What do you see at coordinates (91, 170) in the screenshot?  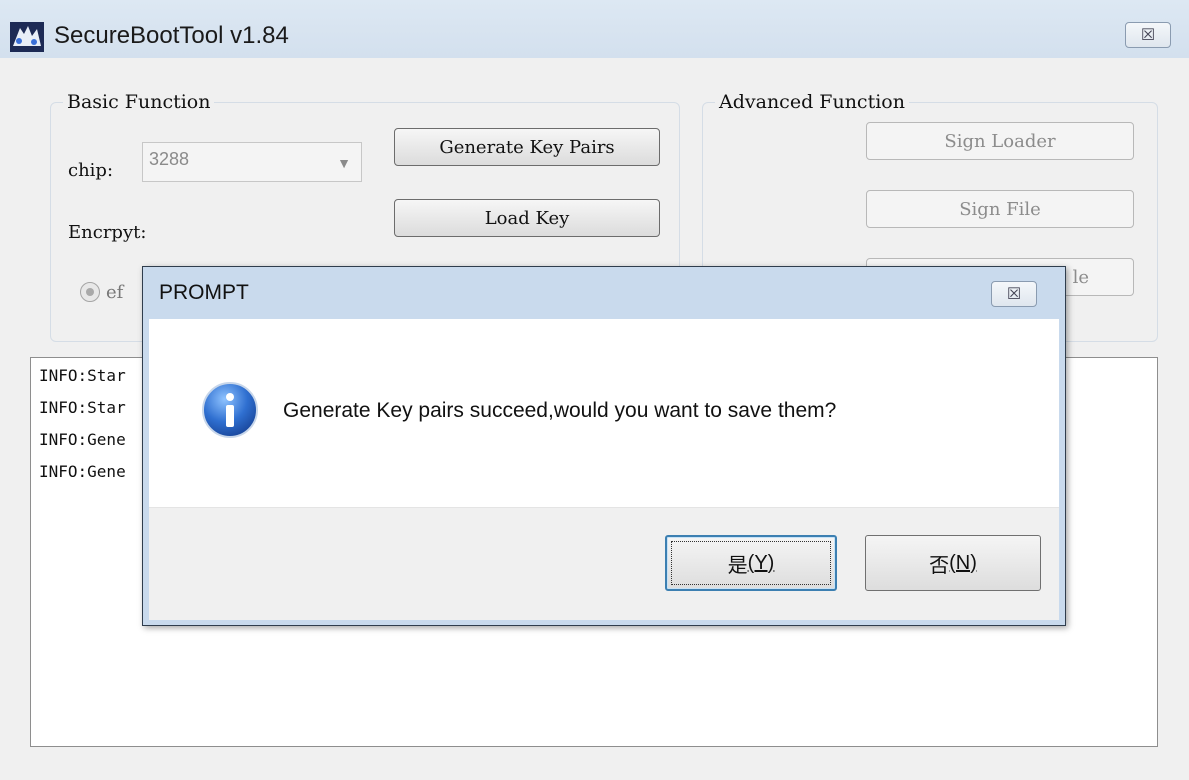 I see `chip-label: chip:` at bounding box center [91, 170].